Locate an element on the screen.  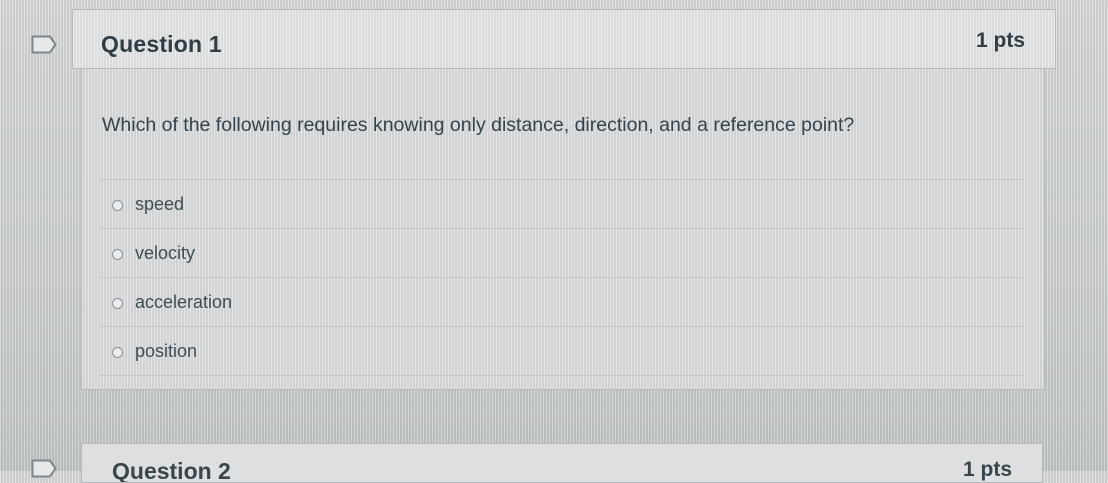
answer-option-acceleration: acceleration is located at coordinates (561, 301).